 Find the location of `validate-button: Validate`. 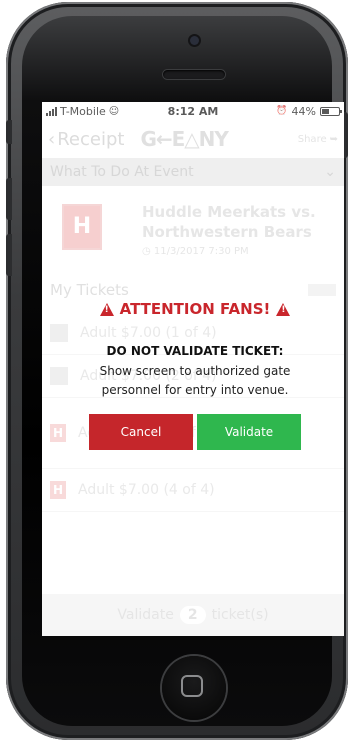

validate-button: Validate is located at coordinates (249, 432).